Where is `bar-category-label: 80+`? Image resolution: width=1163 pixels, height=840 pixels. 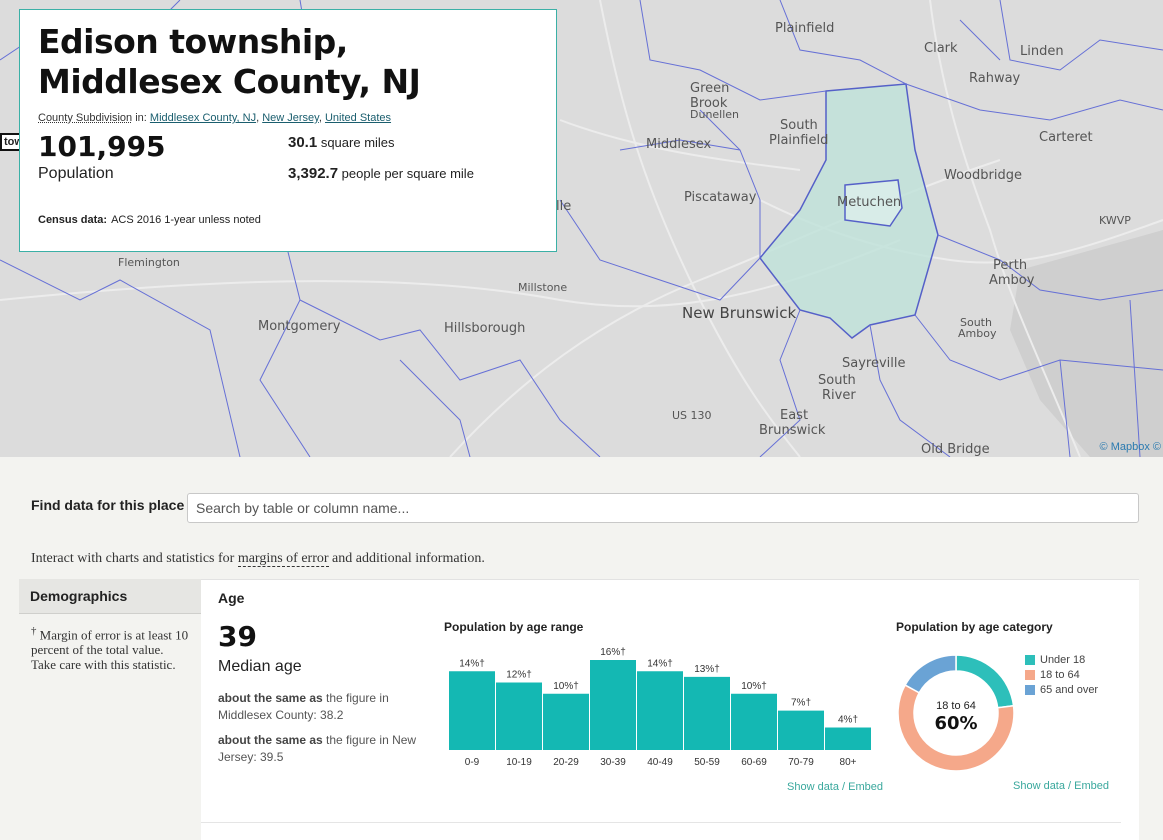
bar-category-label: 80+ is located at coordinates (848, 762).